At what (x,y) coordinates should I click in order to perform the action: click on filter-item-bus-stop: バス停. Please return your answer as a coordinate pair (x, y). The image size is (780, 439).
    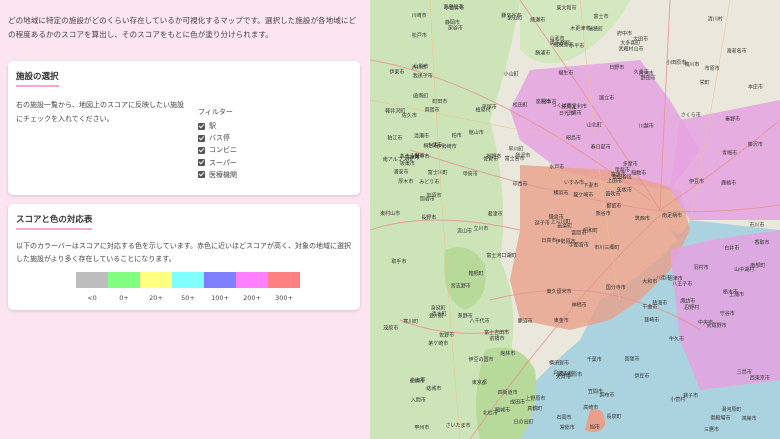
    Looking at the image, I should click on (217, 138).